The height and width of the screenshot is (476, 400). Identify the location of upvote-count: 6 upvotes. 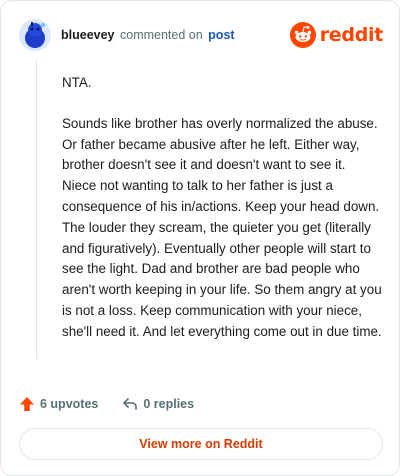
(69, 404).